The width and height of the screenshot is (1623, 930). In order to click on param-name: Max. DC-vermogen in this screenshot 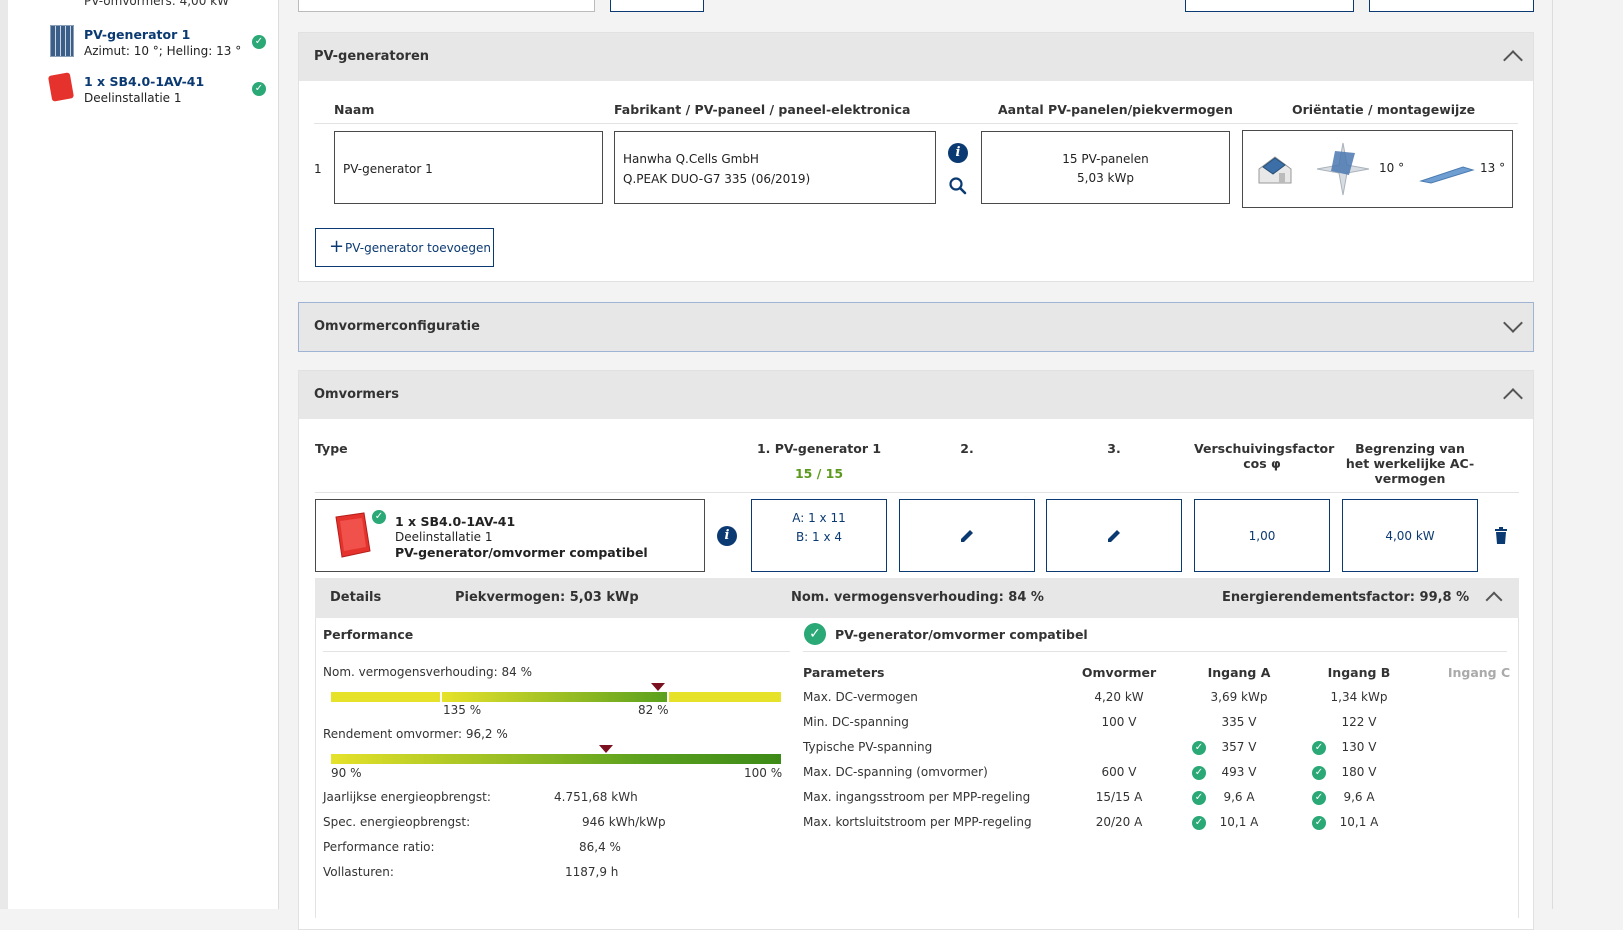, I will do `click(860, 697)`.